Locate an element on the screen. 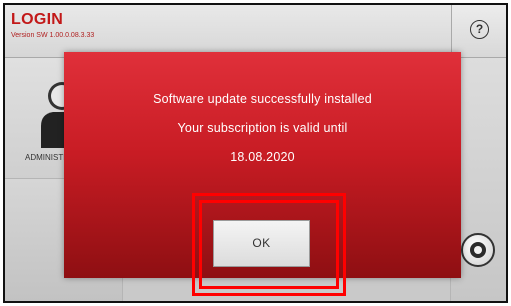 This screenshot has width=511, height=306. subscription-date: 18.08.2020 is located at coordinates (262, 157).